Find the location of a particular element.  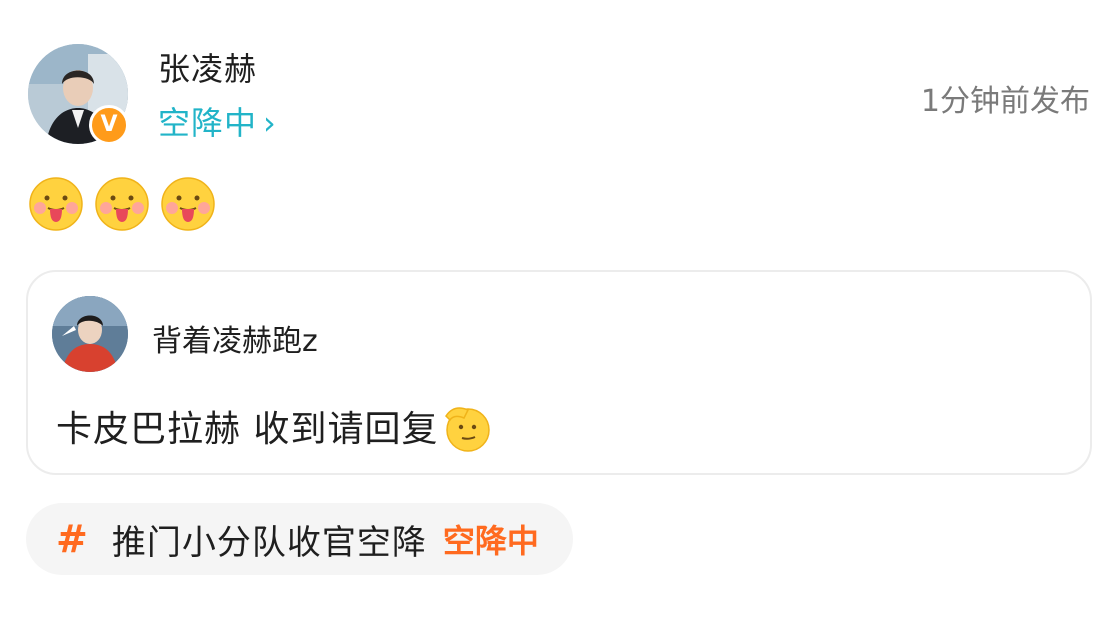

status-link: 空降中 › is located at coordinates (217, 121).